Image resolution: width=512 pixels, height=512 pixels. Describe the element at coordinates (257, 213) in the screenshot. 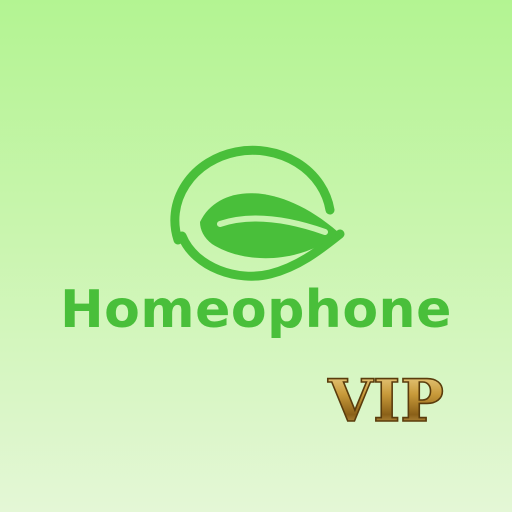

I see `leaf-in-circle-icon` at that location.